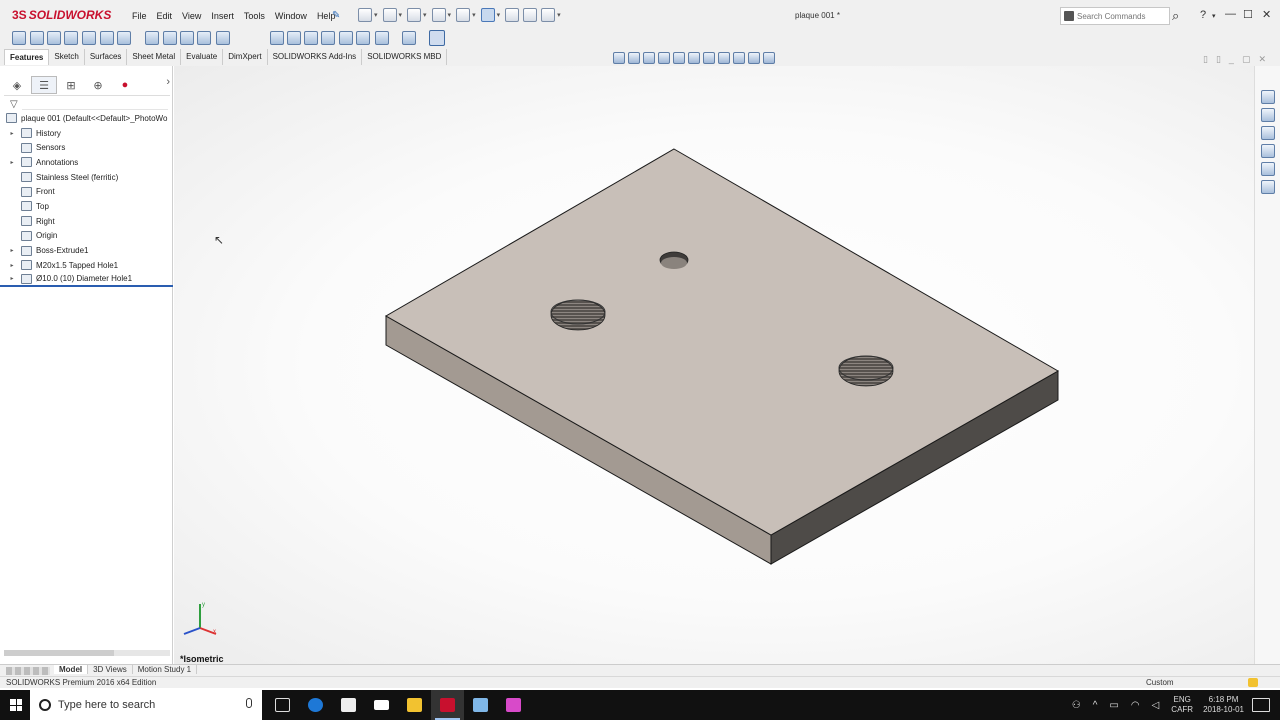  What do you see at coordinates (254, 16) in the screenshot?
I see `menu-tools: Tools` at bounding box center [254, 16].